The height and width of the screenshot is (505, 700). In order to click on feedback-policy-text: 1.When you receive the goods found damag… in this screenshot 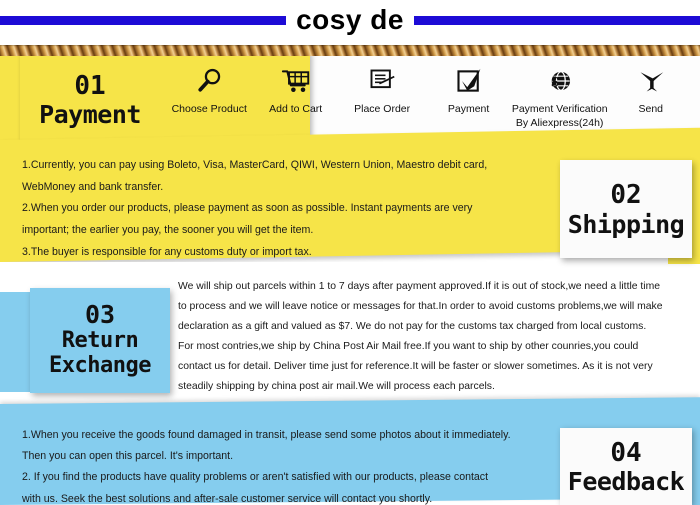, I will do `click(288, 465)`.